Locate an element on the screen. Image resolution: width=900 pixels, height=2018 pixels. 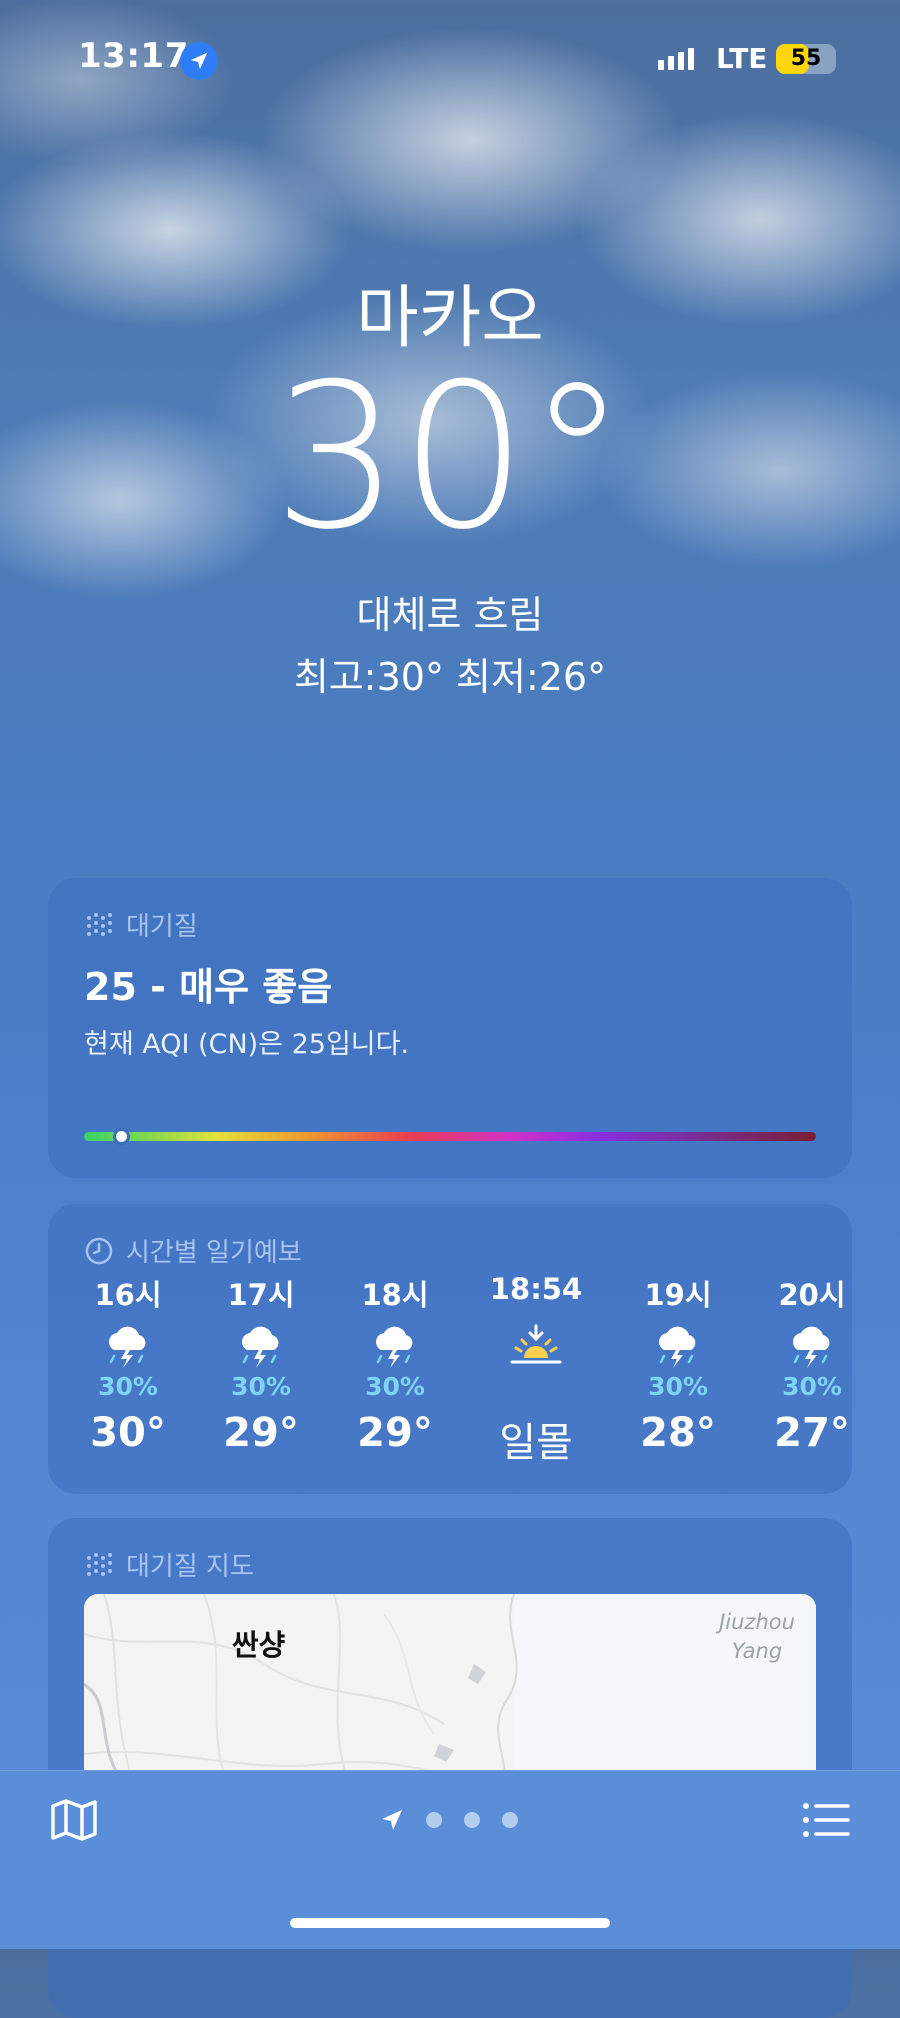
battery-level: 55 is located at coordinates (806, 58).